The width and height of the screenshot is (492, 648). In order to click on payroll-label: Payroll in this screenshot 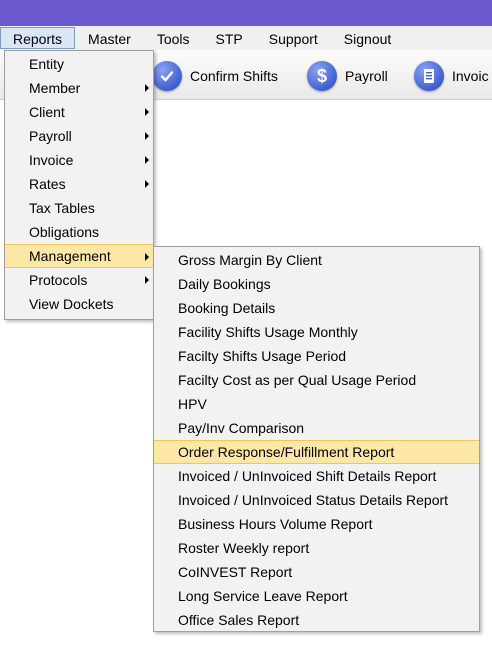, I will do `click(366, 76)`.